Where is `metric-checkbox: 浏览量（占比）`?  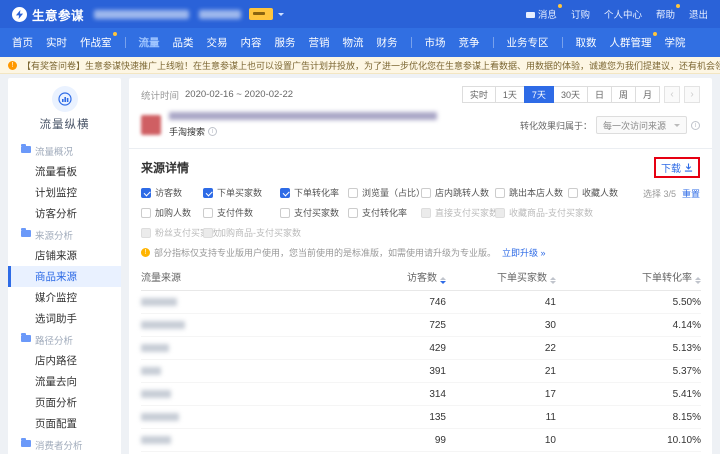
metric-checkbox: 浏览量（占比） is located at coordinates (386, 192).